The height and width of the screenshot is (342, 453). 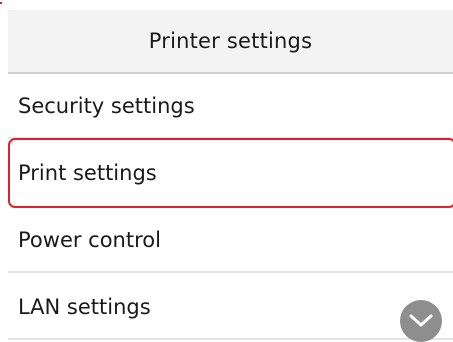 What do you see at coordinates (106, 105) in the screenshot?
I see `menu-item-label: Security settings` at bounding box center [106, 105].